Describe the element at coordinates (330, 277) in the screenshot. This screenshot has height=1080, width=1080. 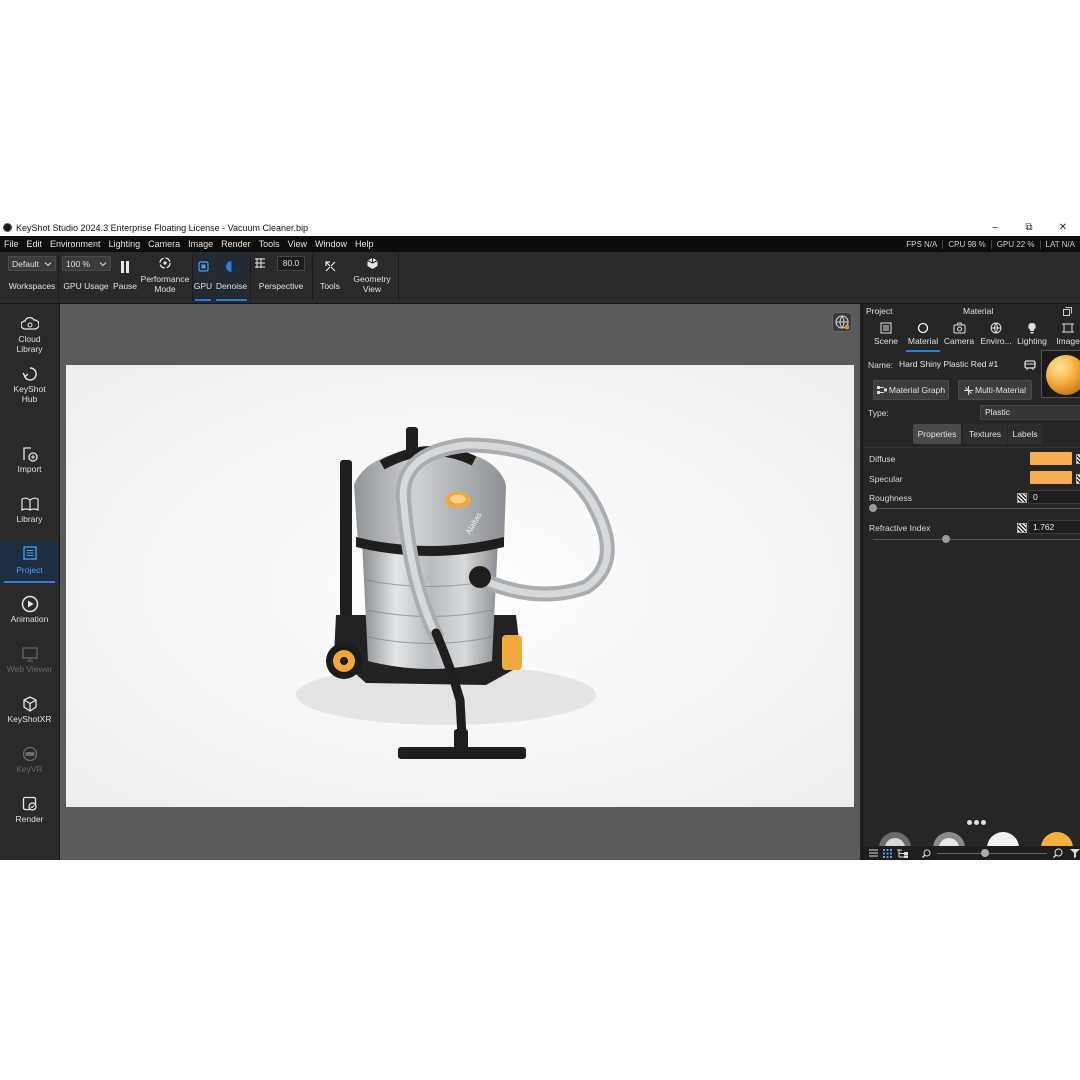
I see `tools-button: Tools` at that location.